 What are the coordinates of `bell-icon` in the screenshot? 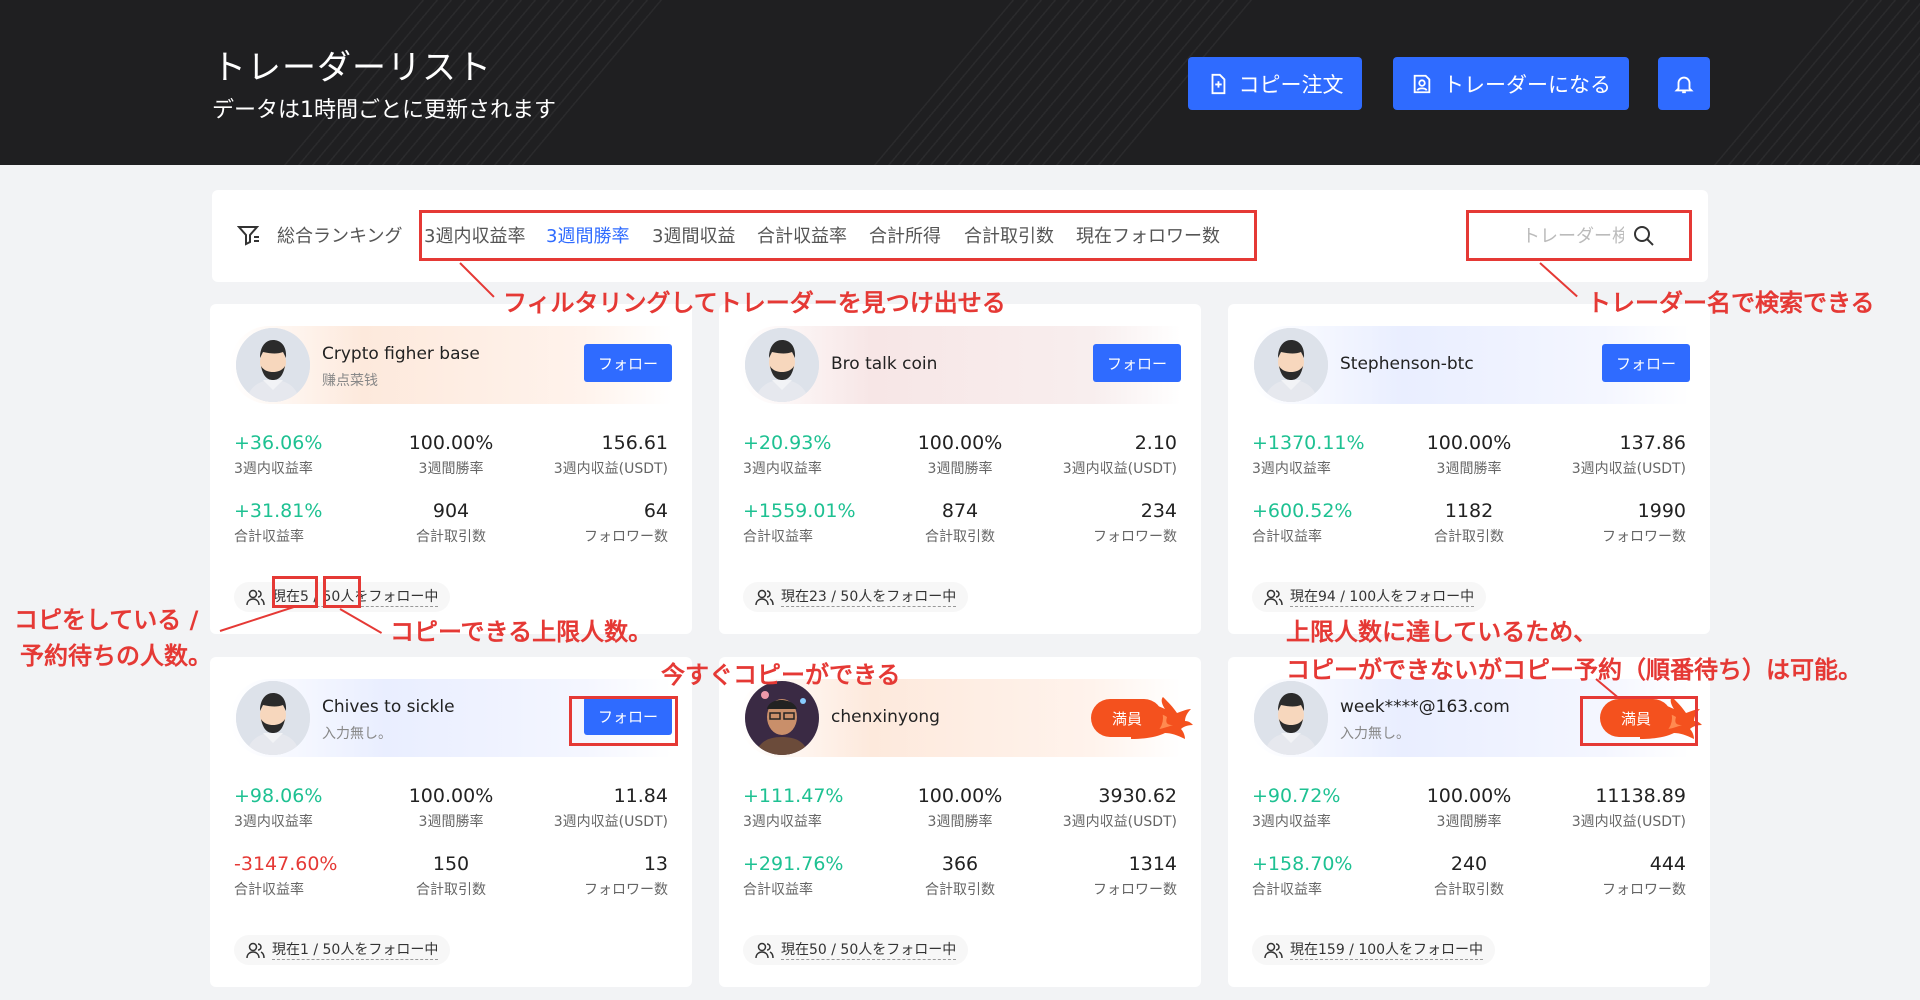 It's located at (1684, 84).